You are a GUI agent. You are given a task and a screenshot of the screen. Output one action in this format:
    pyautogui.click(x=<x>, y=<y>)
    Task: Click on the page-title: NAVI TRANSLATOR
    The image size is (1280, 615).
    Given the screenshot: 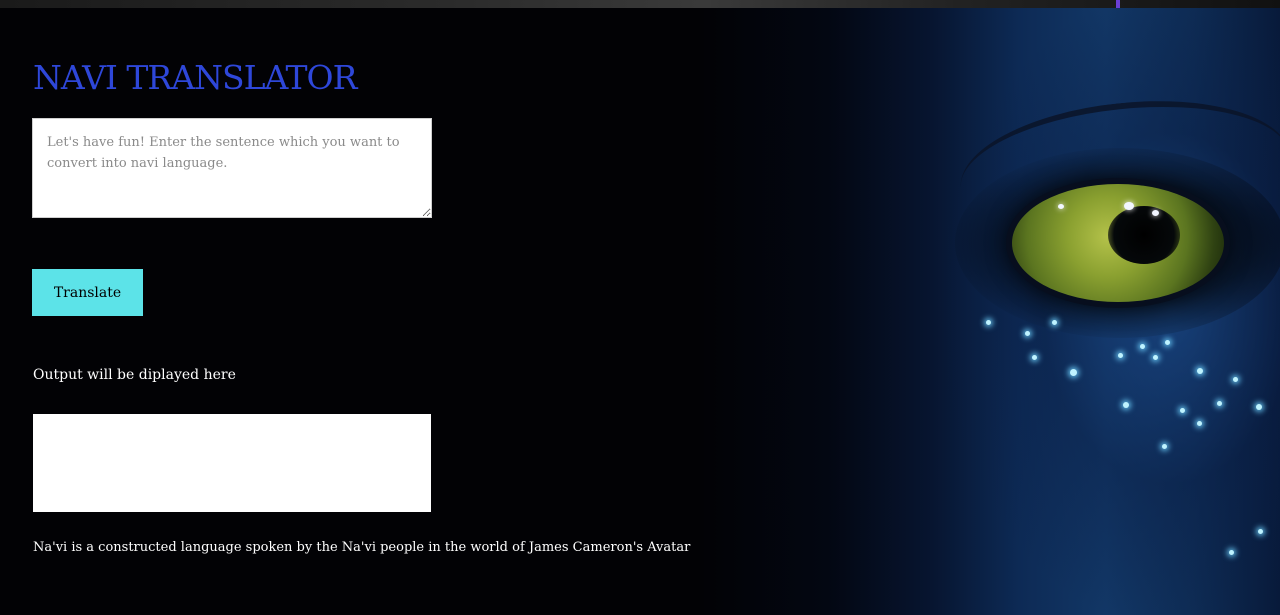 What is the action you would take?
    pyautogui.click(x=195, y=77)
    